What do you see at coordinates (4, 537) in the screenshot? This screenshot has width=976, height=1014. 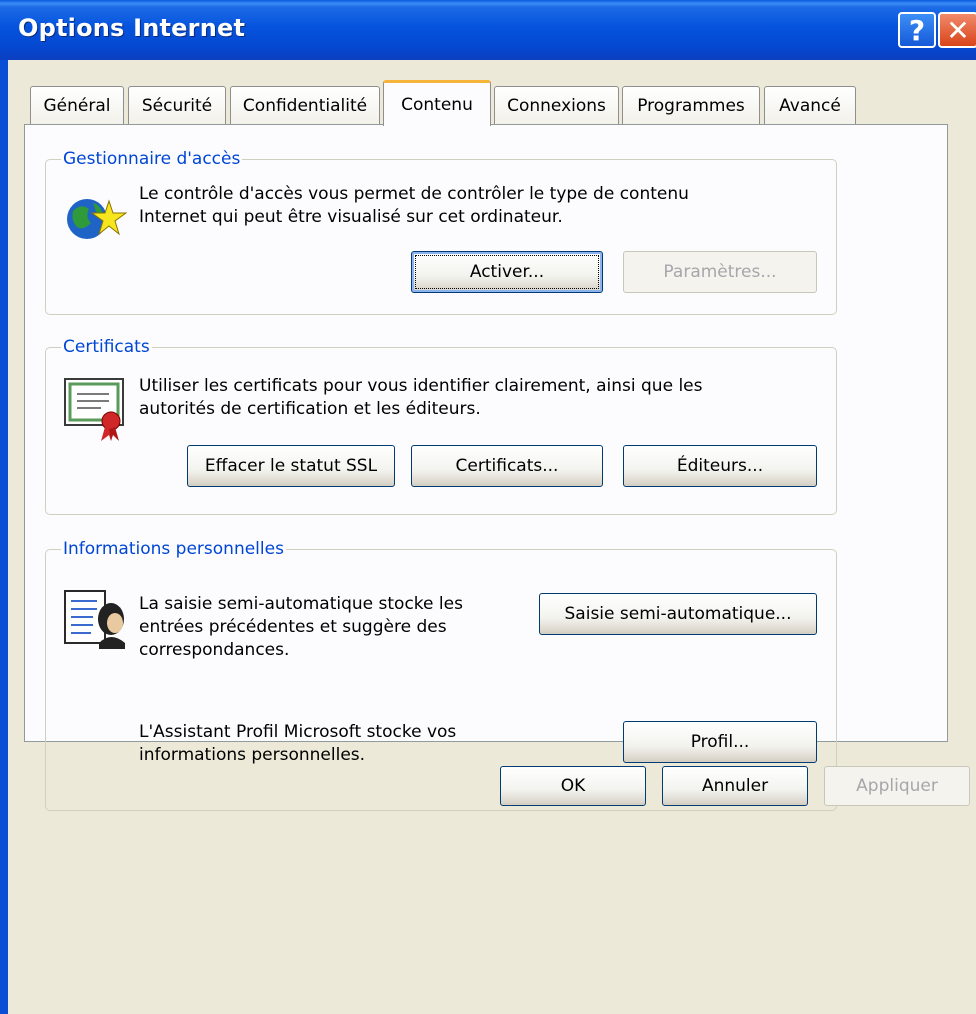 I see `window-frame` at bounding box center [4, 537].